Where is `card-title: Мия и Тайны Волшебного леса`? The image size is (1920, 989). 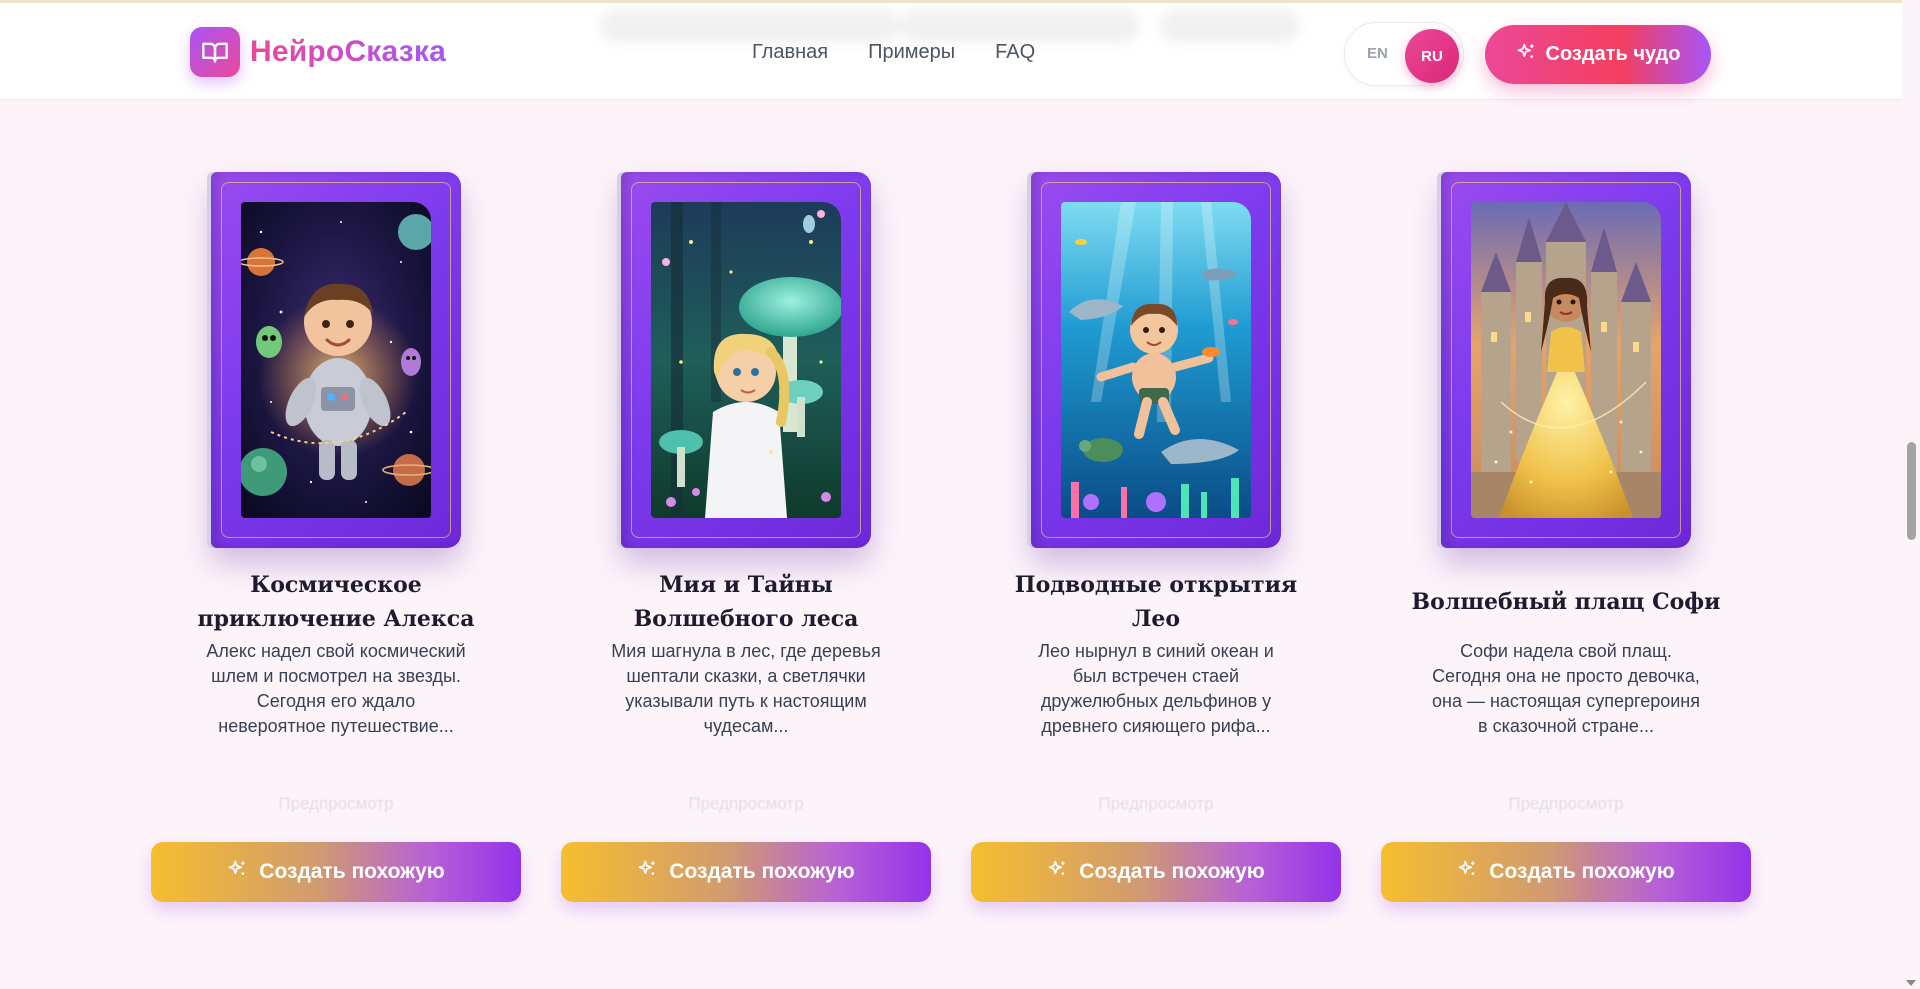
card-title: Мия и Тайны Волшебного леса is located at coordinates (746, 602).